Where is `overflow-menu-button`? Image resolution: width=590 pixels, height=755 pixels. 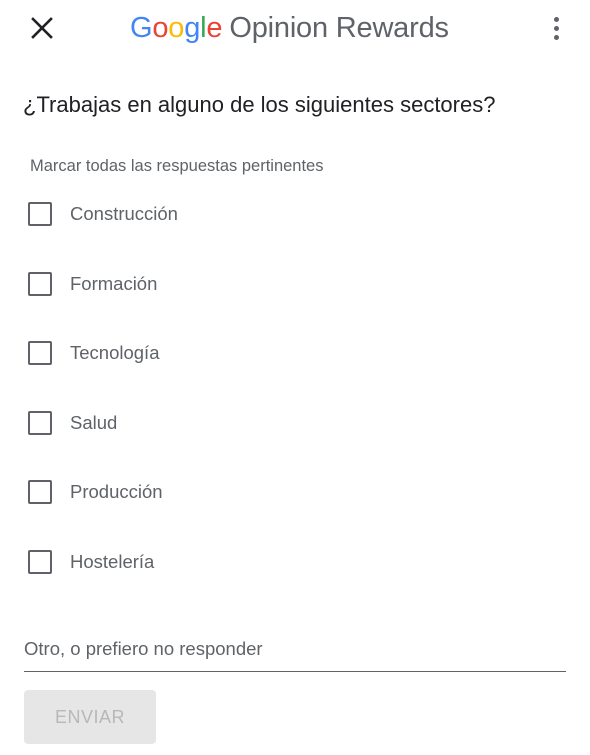 overflow-menu-button is located at coordinates (556, 28).